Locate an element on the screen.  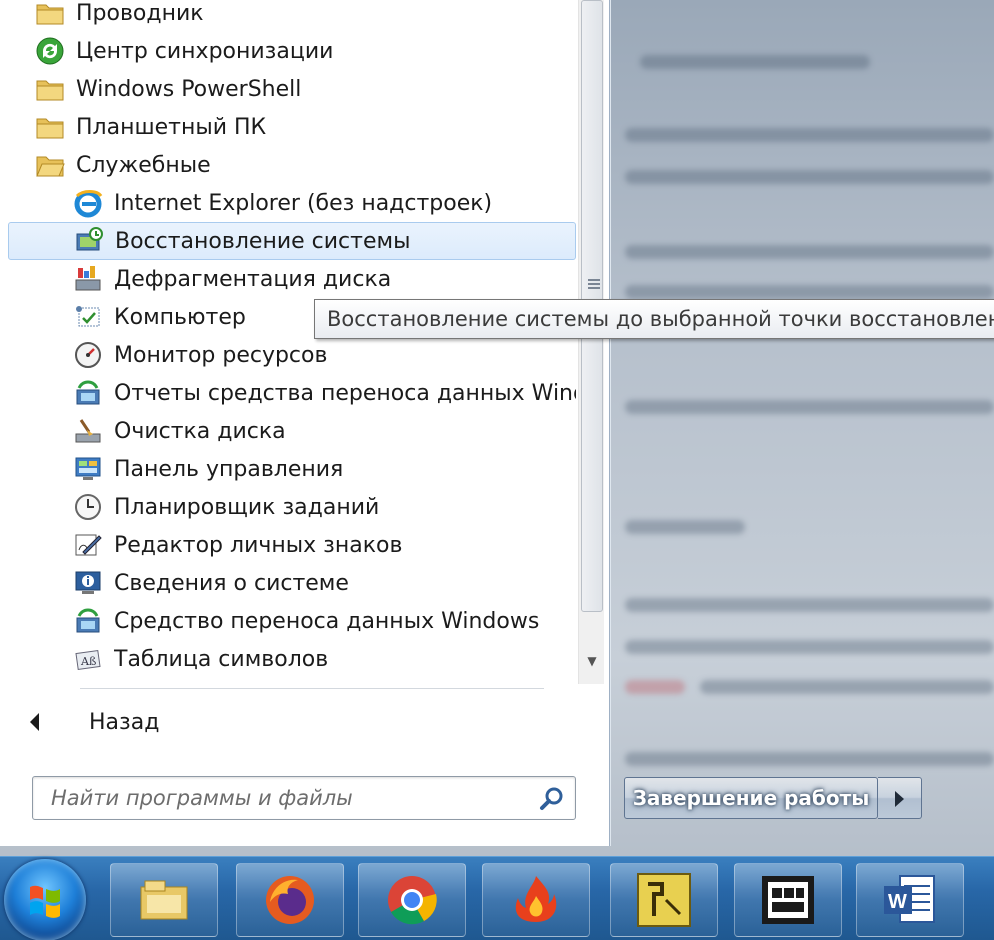
film-icon is located at coordinates (788, 900).